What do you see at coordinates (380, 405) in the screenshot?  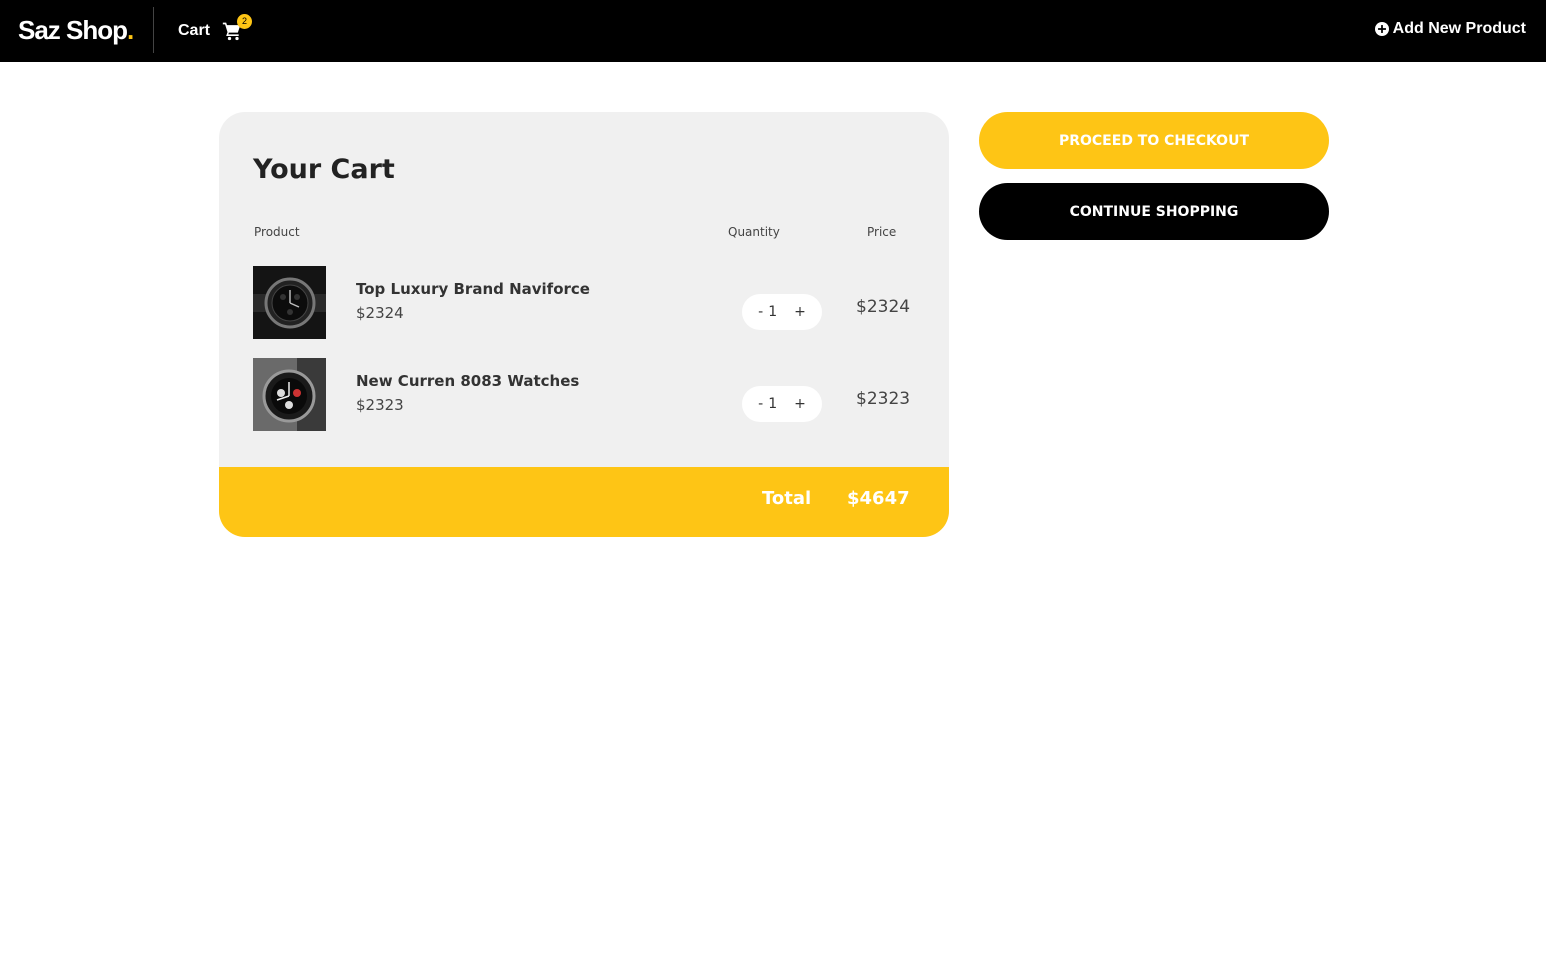 I see `cart-item-unit-price: $2323` at bounding box center [380, 405].